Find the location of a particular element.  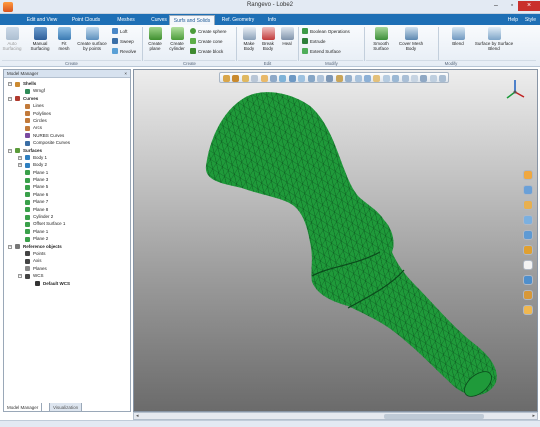

help-menu: Help is located at coordinates (513, 20).